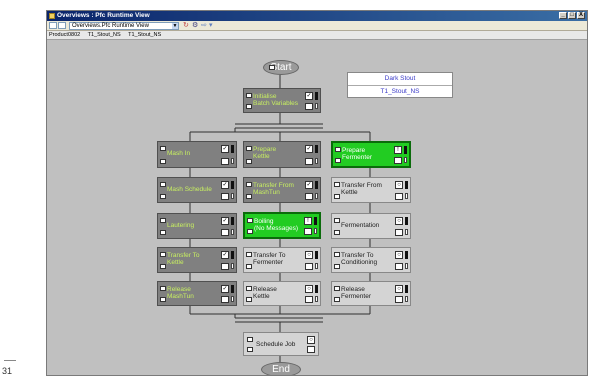 The height and width of the screenshot is (376, 599). I want to click on settings-icon: ⚙, so click(195, 26).